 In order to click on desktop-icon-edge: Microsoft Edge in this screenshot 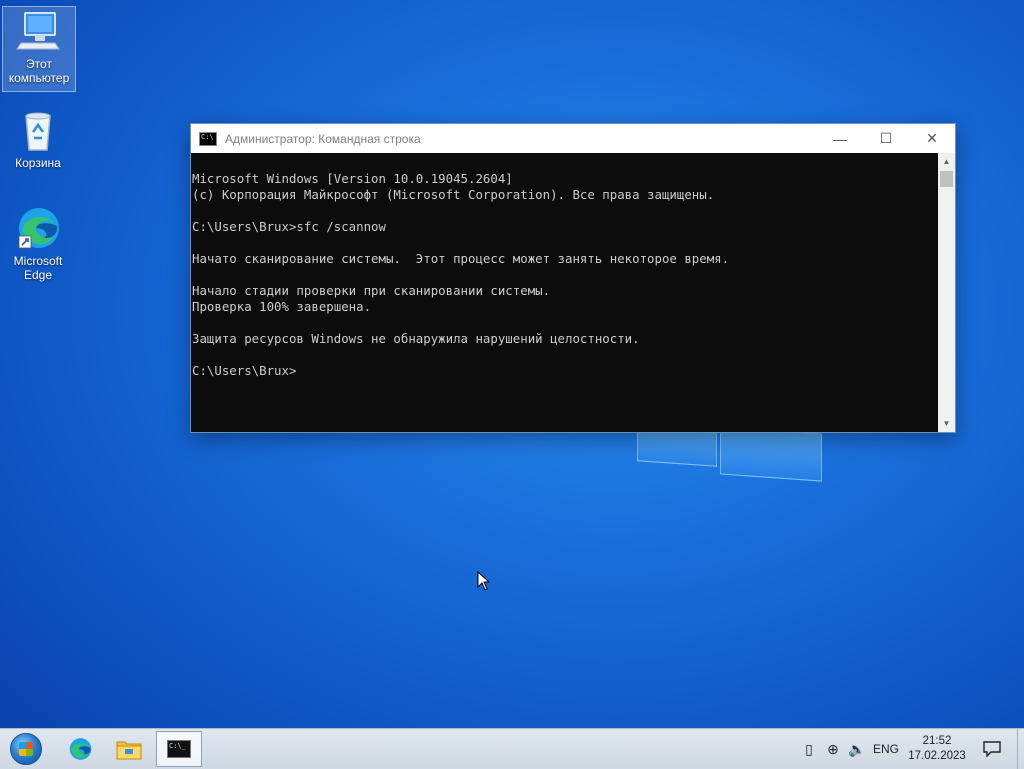, I will do `click(38, 243)`.